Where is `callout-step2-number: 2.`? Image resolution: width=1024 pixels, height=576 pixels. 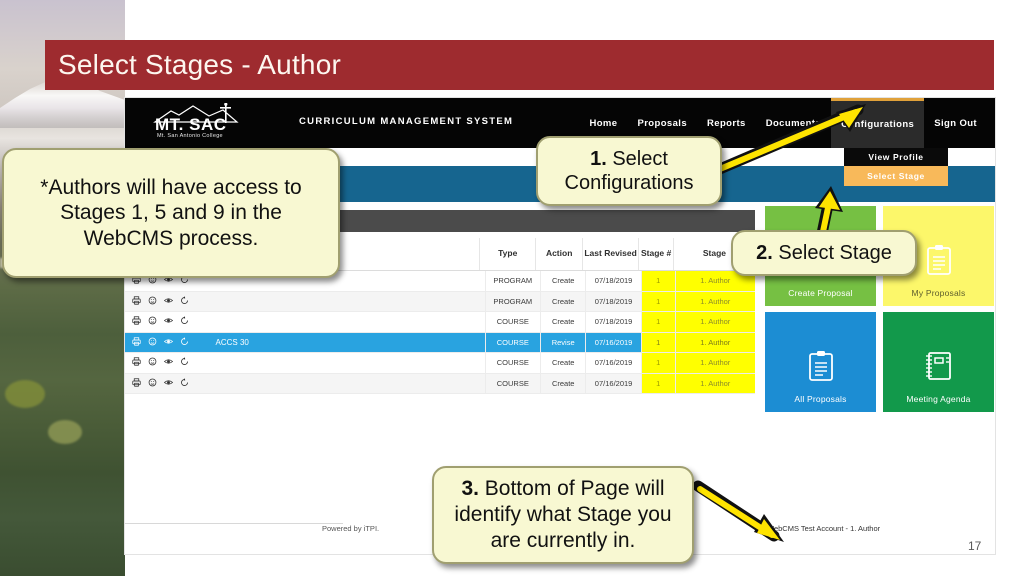 callout-step2-number: 2. is located at coordinates (764, 252).